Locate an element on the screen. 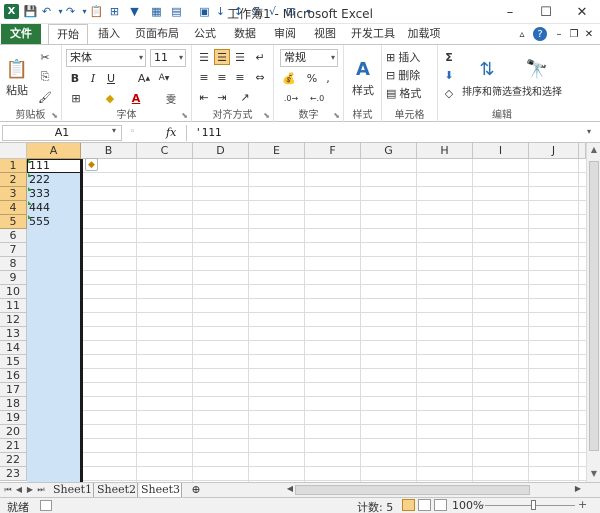  align-middle-icon: ☰ is located at coordinates (222, 57).